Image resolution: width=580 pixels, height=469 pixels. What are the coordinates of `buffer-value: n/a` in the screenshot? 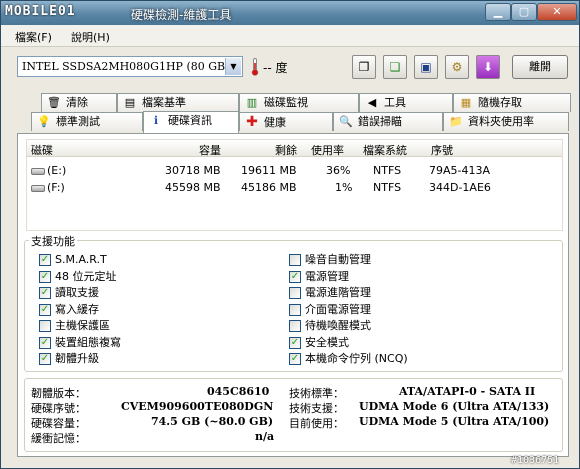 It's located at (265, 436).